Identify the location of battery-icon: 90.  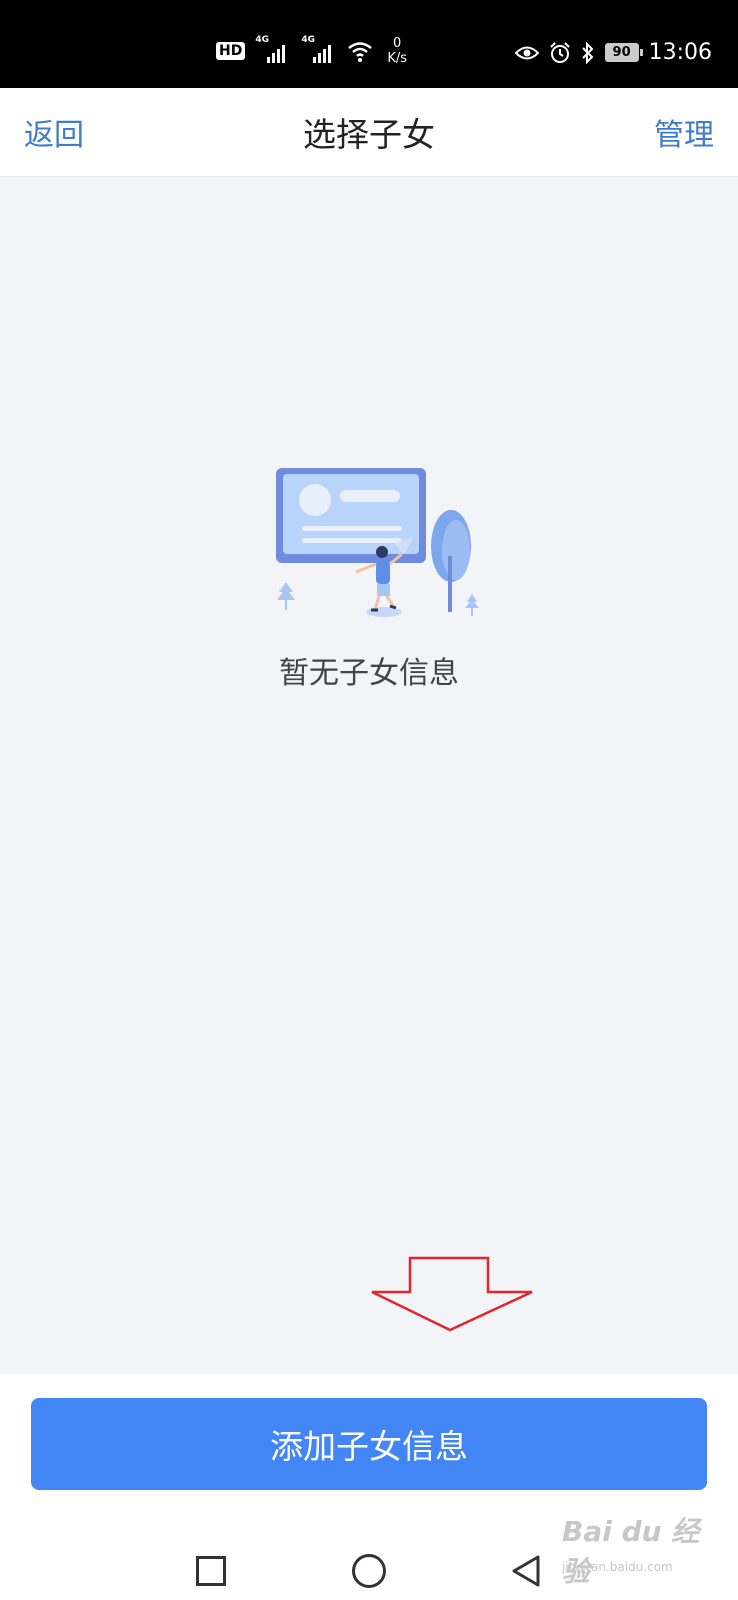
(623, 52).